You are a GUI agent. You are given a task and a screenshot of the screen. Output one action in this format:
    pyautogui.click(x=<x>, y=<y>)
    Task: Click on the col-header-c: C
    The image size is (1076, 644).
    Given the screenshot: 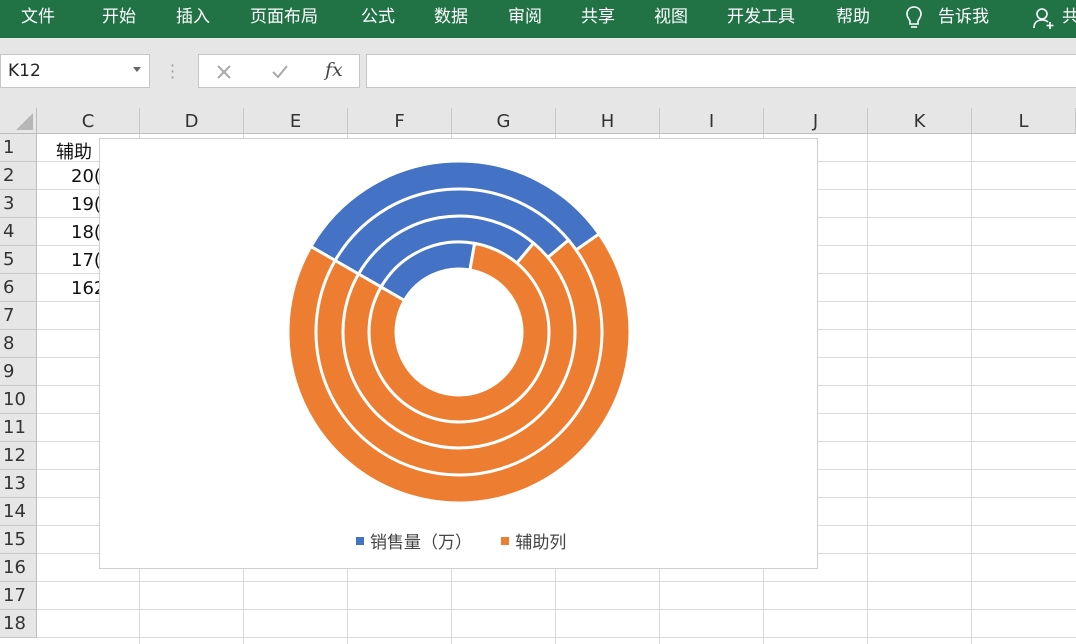 What is the action you would take?
    pyautogui.click(x=88, y=121)
    